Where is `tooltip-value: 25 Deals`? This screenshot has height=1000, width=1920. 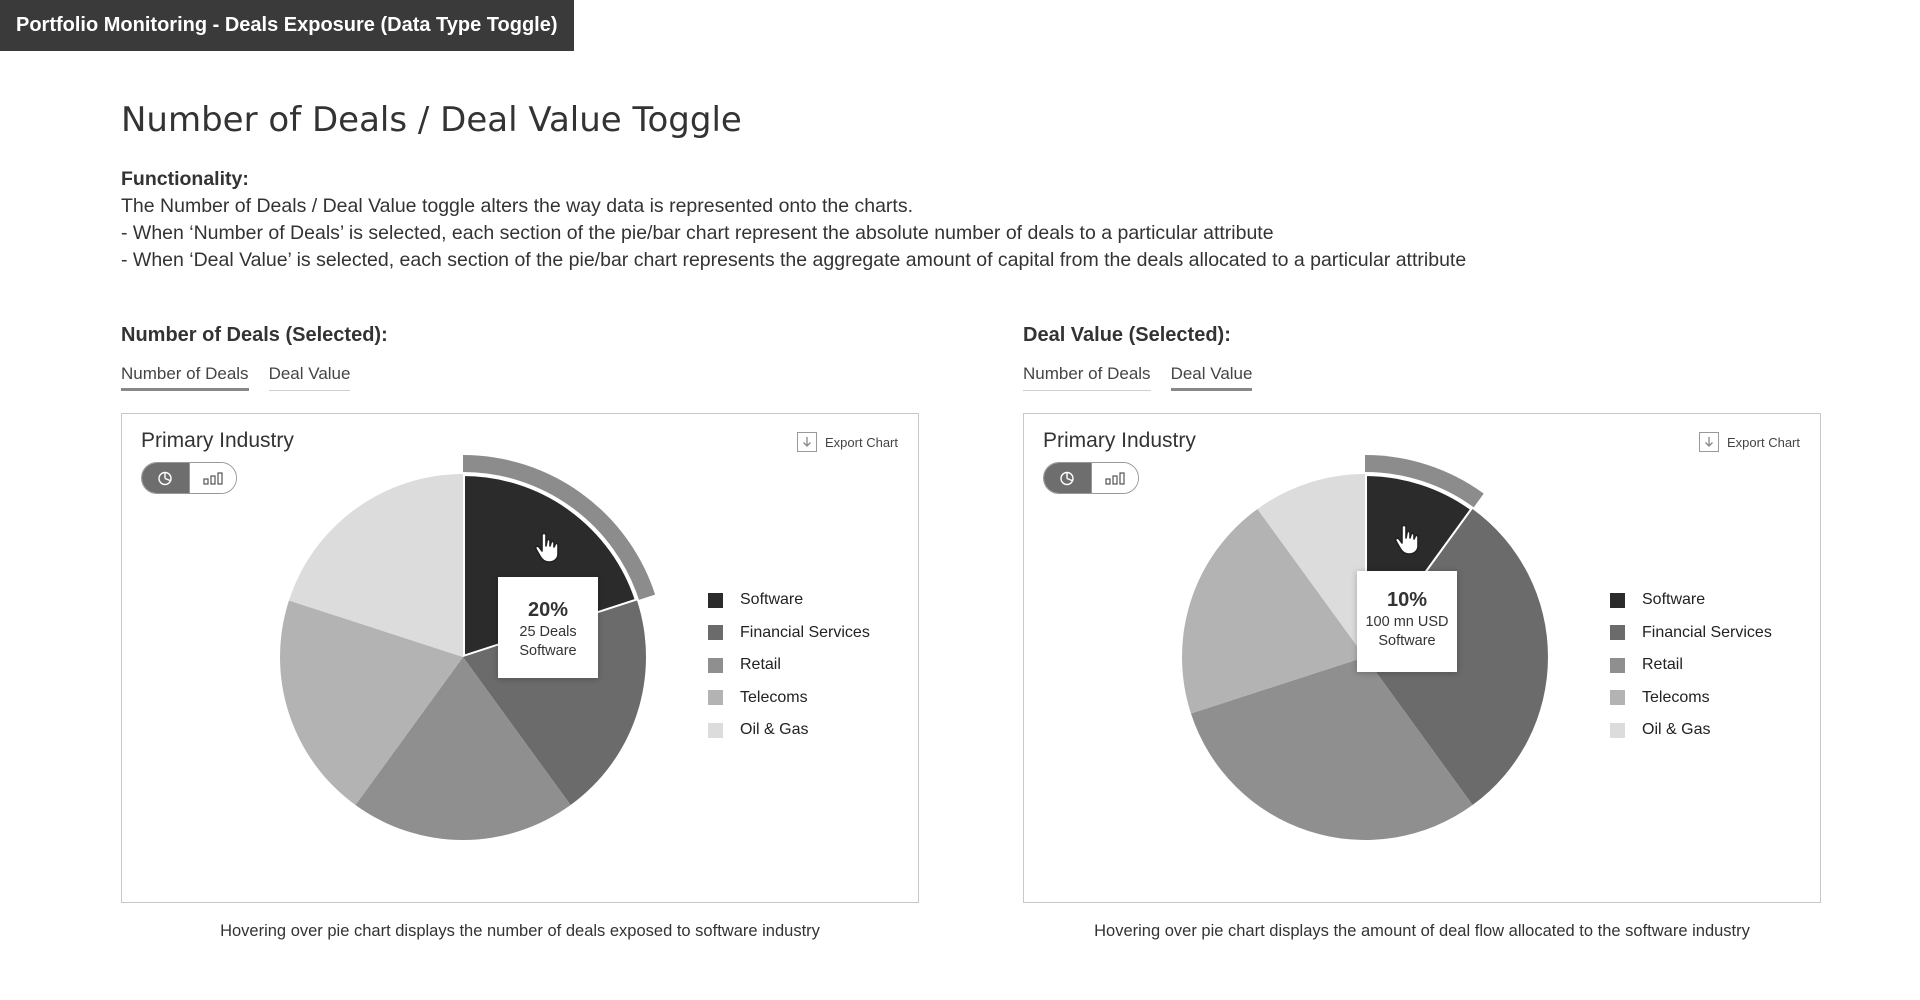
tooltip-value: 25 Deals is located at coordinates (548, 632).